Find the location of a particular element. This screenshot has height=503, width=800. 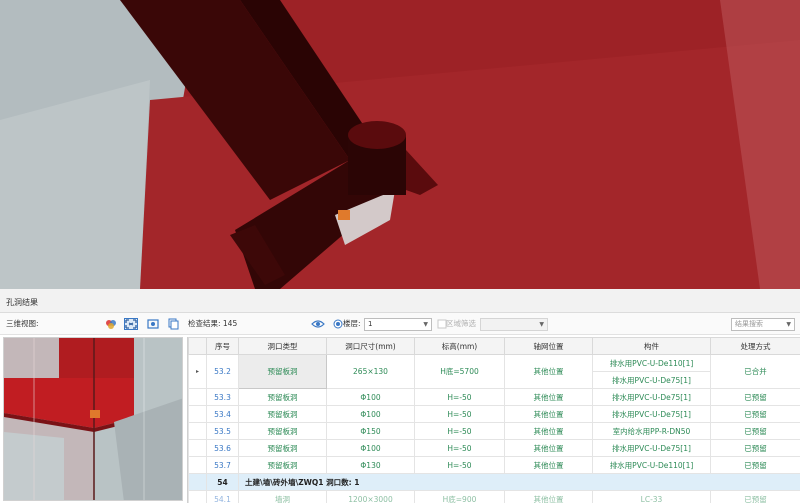

header-type: 洞口类型 is located at coordinates (282, 346).